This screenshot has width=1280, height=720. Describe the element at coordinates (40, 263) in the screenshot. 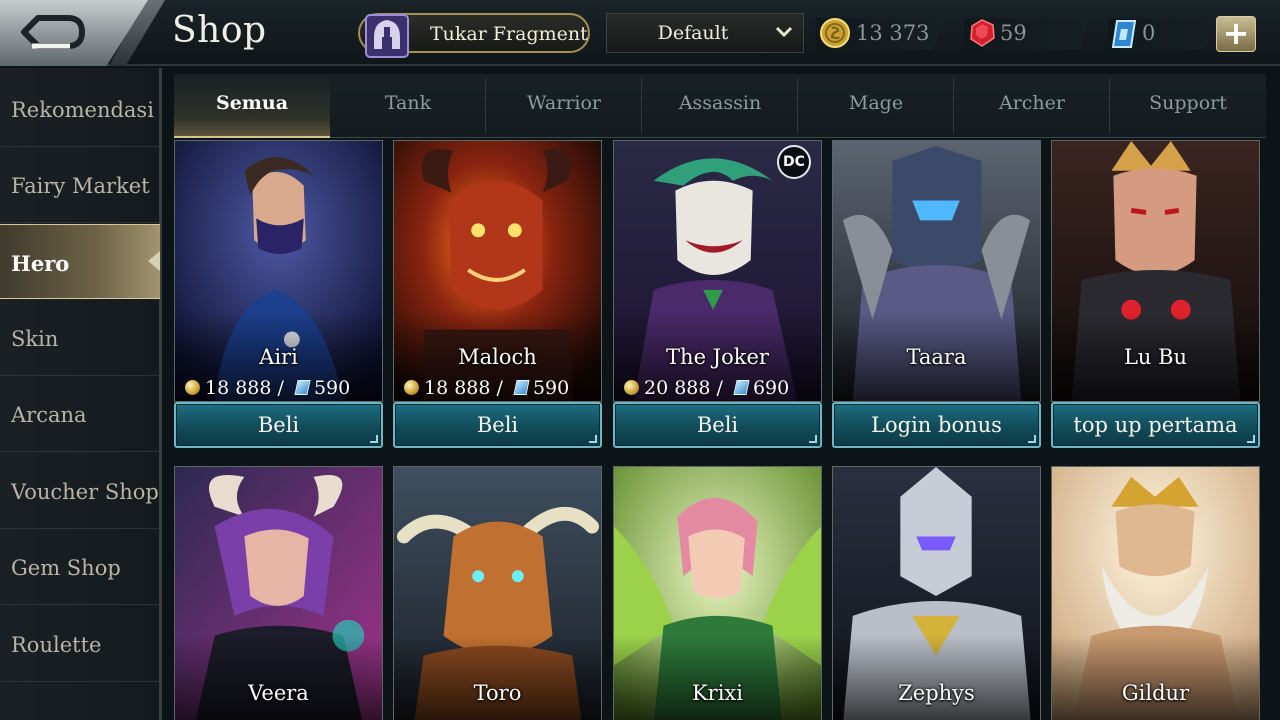

I see `sidebar-item-label: Hero` at that location.